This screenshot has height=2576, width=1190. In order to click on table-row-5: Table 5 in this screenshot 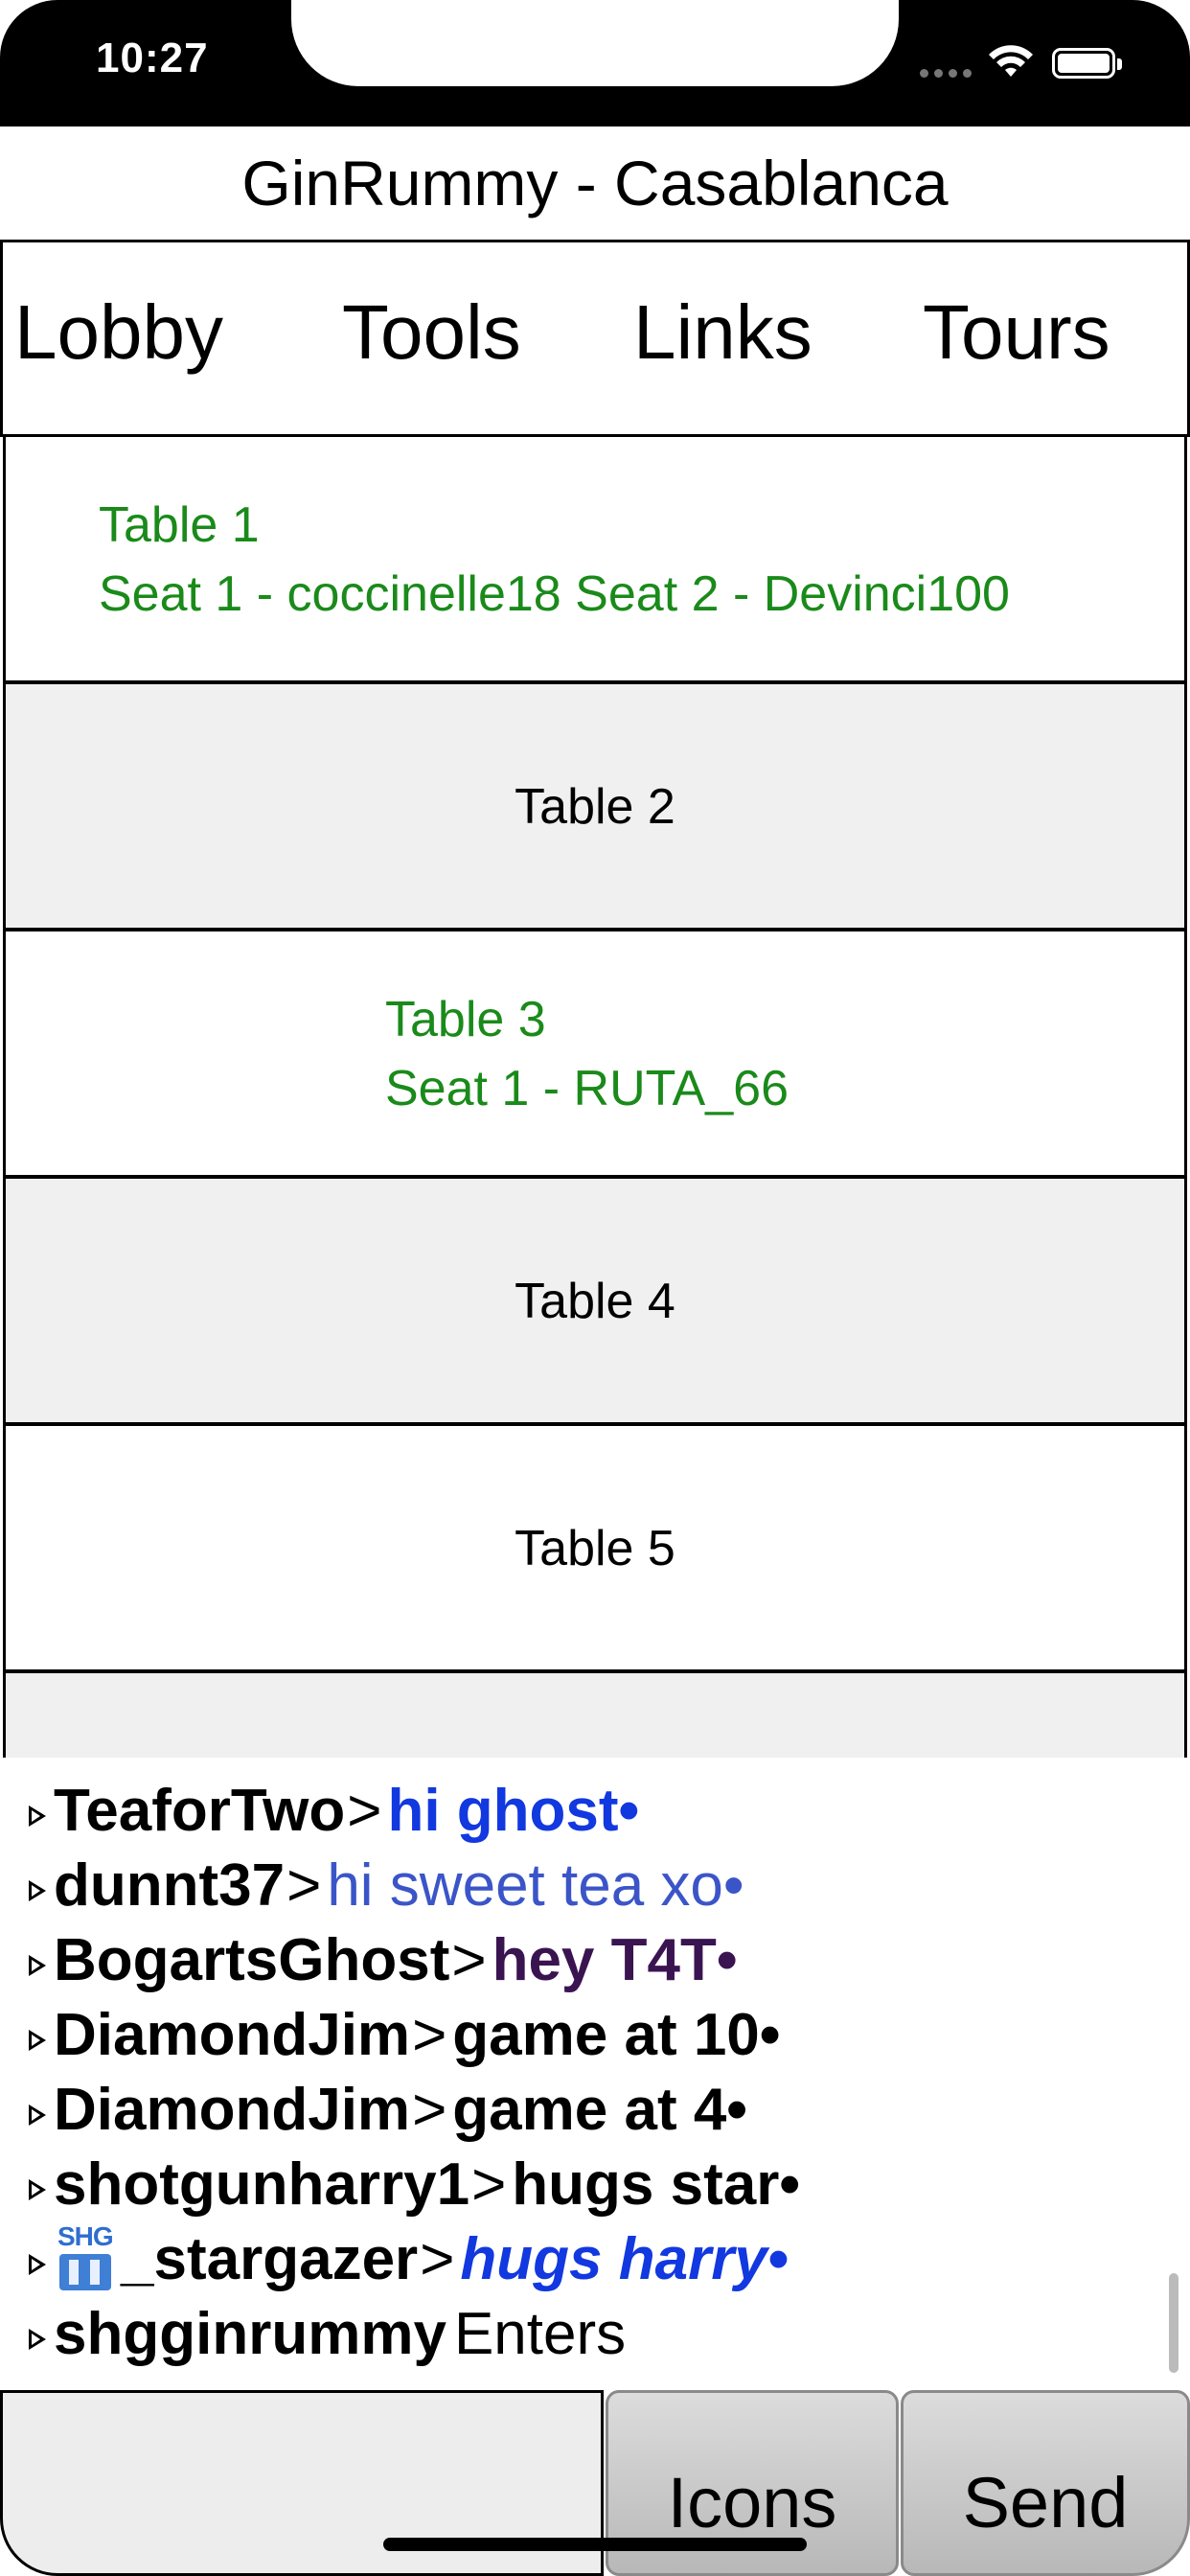, I will do `click(595, 1549)`.